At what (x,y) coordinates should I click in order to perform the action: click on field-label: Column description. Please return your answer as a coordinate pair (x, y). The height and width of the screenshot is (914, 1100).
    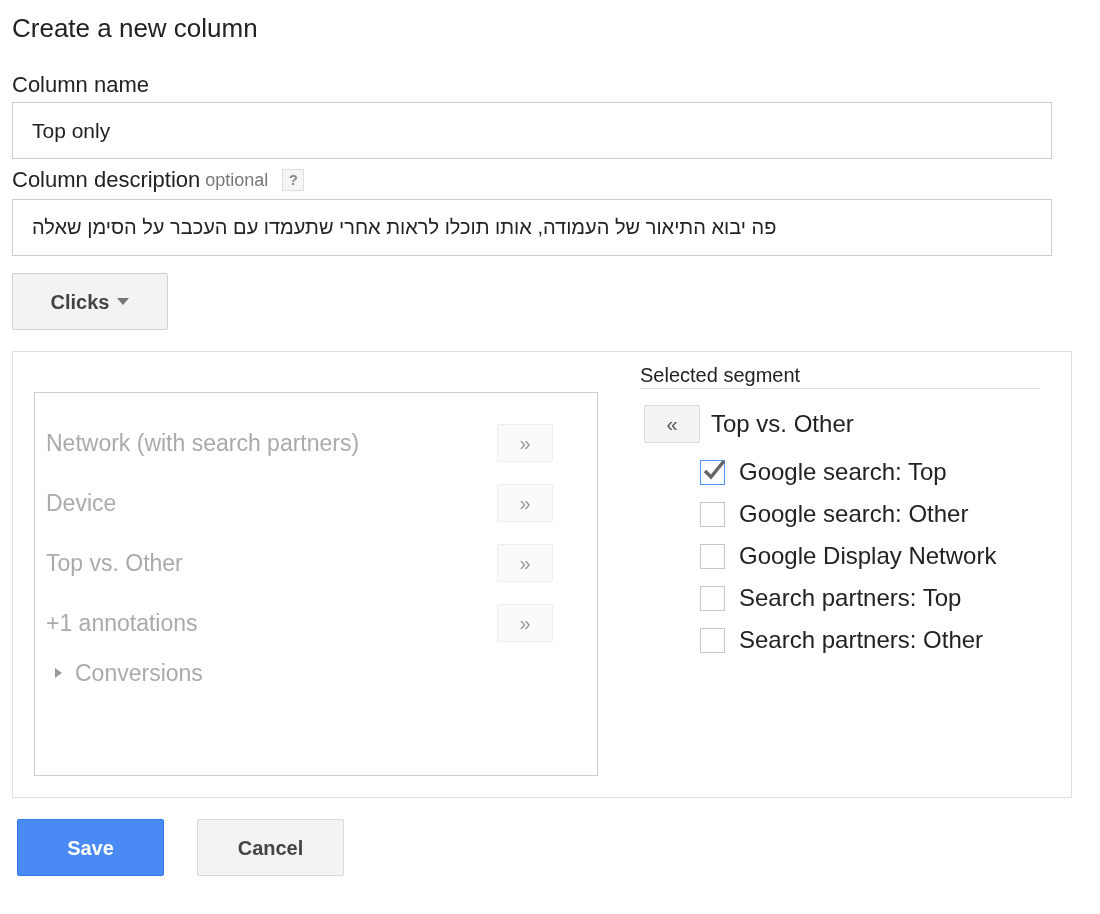
    Looking at the image, I should click on (106, 180).